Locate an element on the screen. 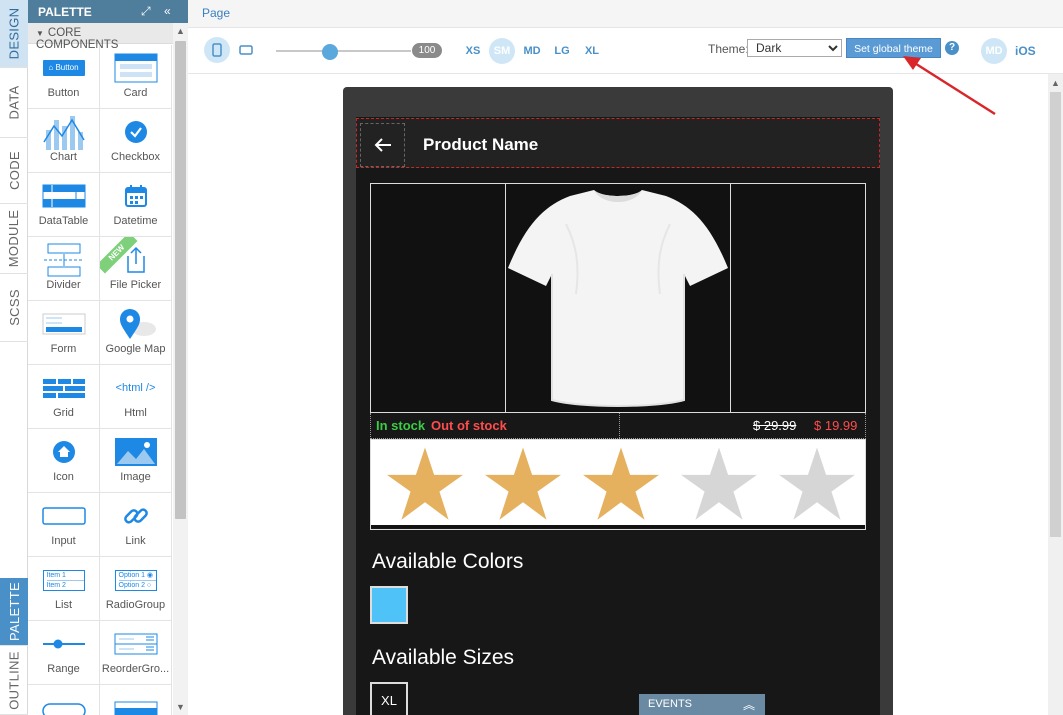  component-card: Card is located at coordinates (136, 77).